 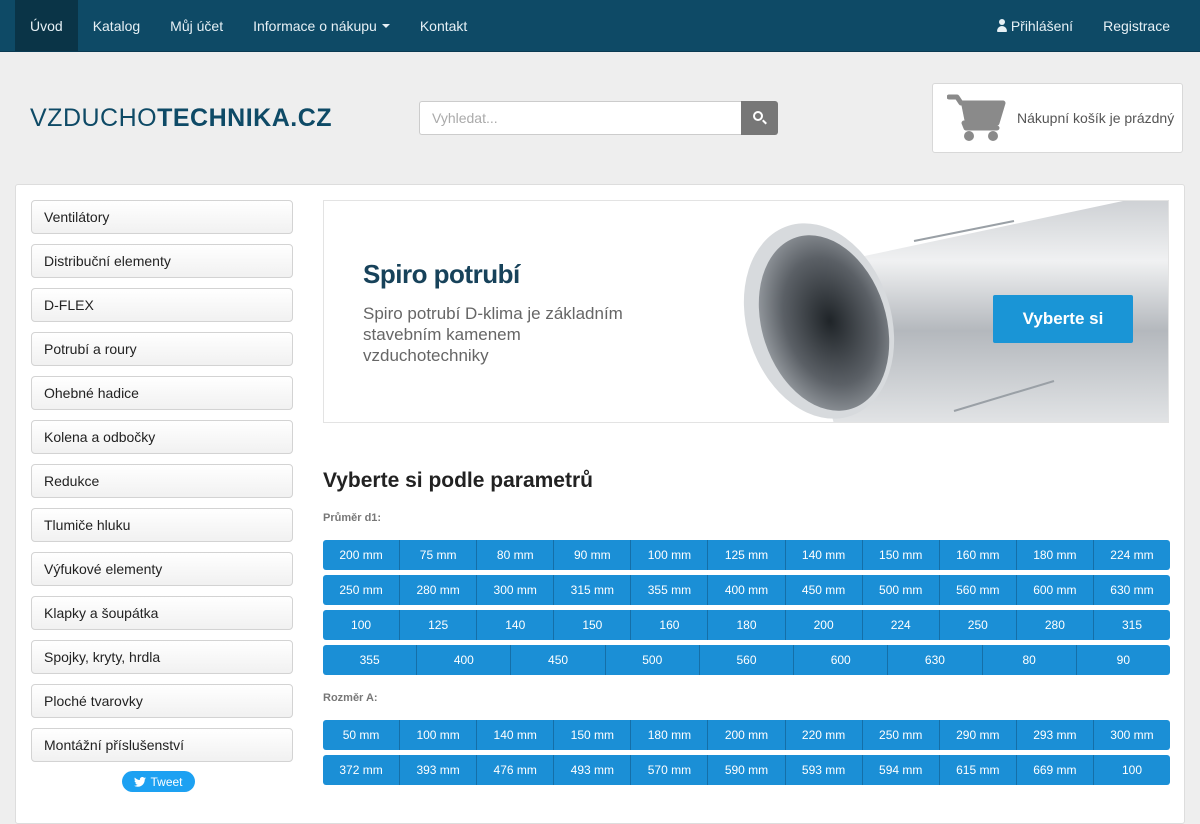 What do you see at coordinates (1034, 25) in the screenshot?
I see `login-link: Přihlášení` at bounding box center [1034, 25].